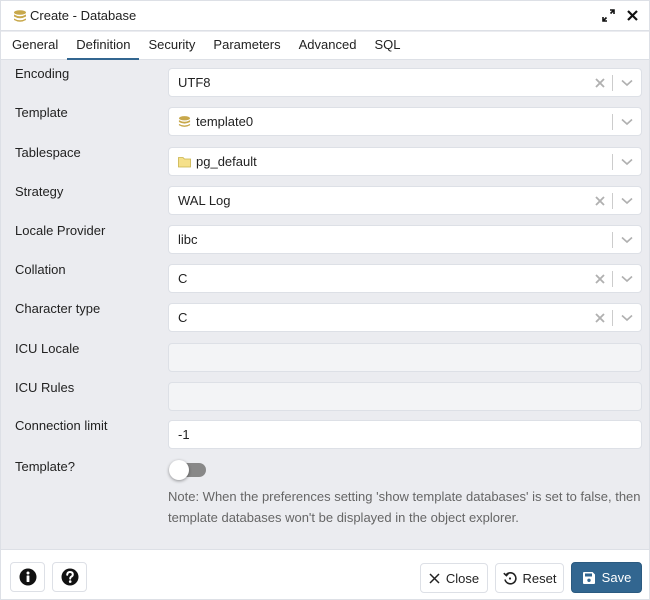  I want to click on connection-limit-row: Connection limit -1, so click(325, 431).